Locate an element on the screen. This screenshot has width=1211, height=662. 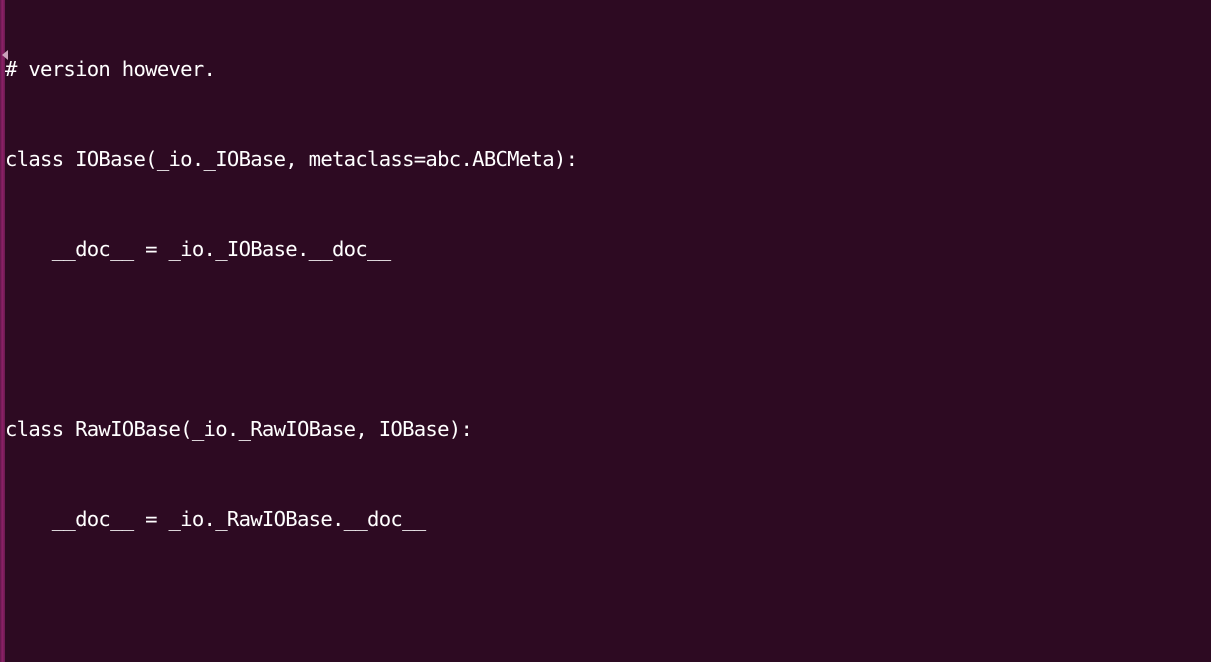
code-line: __doc__ = _io._RawIOBase.__doc__ is located at coordinates (215, 519).